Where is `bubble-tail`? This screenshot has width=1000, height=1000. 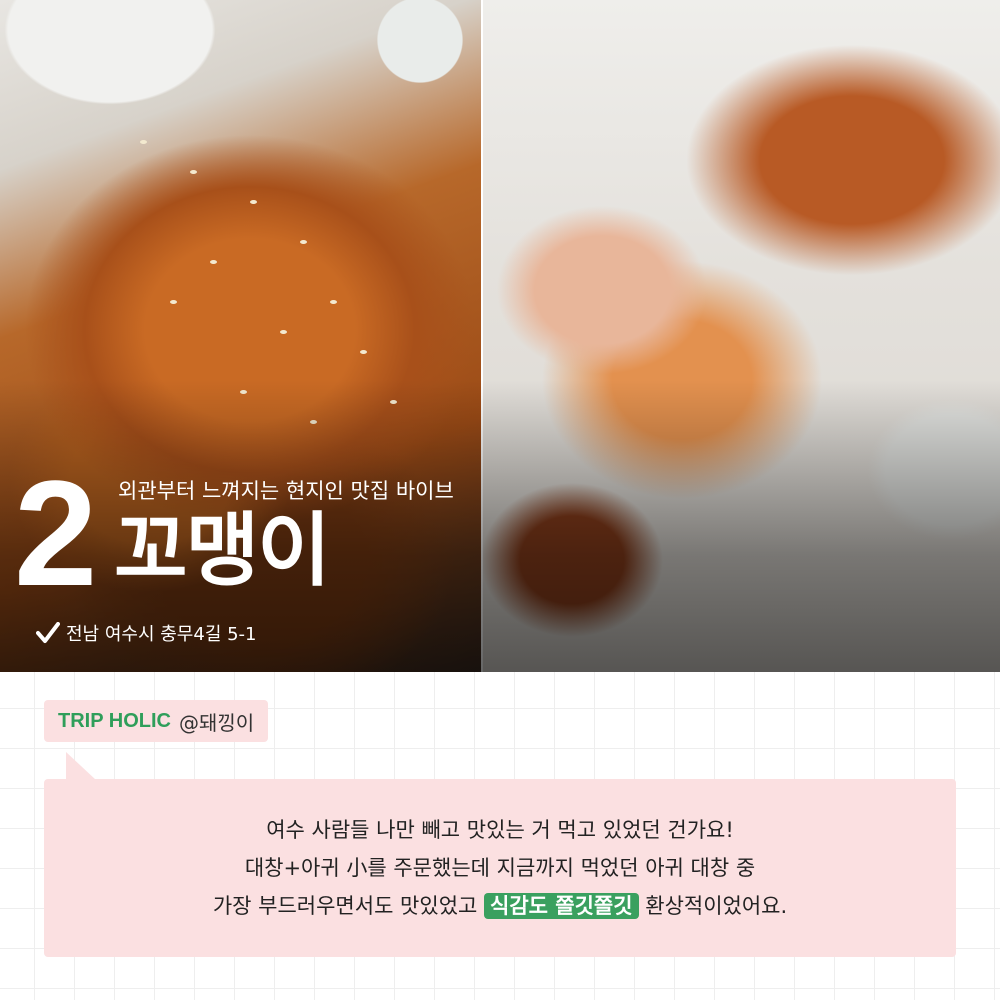 bubble-tail is located at coordinates (81, 766).